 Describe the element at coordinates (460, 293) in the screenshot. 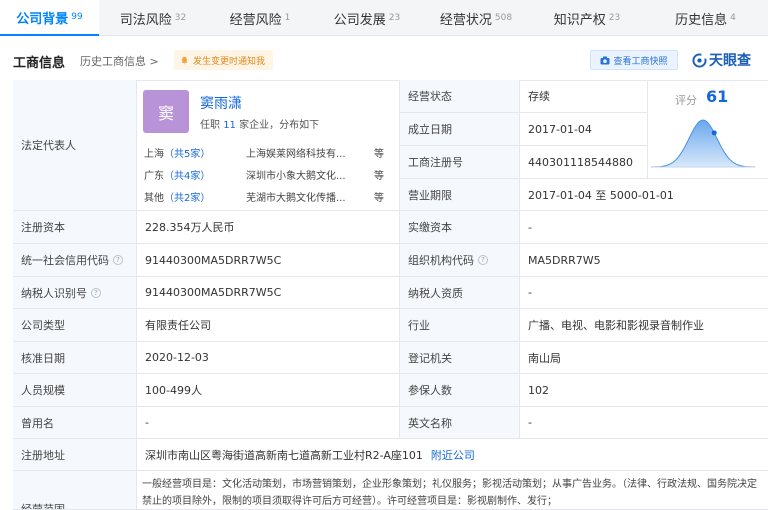

I see `tax-qual-label: 纳税人资质` at that location.